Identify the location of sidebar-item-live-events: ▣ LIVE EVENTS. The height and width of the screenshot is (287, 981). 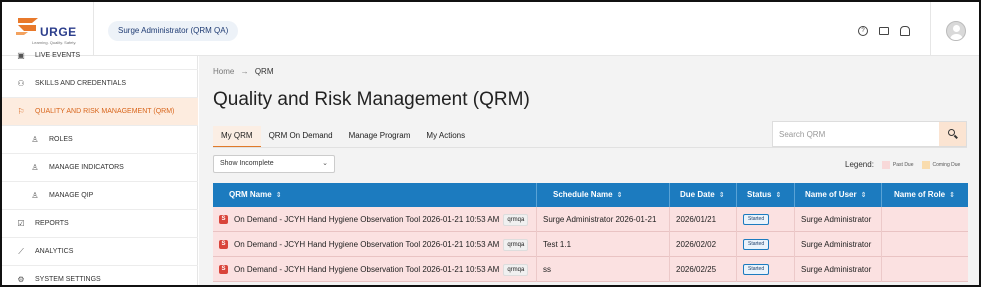
(100, 56).